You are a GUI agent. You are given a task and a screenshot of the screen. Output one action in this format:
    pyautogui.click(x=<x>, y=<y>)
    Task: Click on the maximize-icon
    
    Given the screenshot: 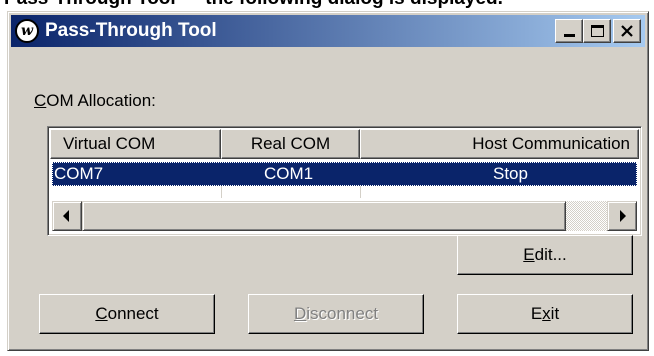 What is the action you would take?
    pyautogui.click(x=597, y=31)
    